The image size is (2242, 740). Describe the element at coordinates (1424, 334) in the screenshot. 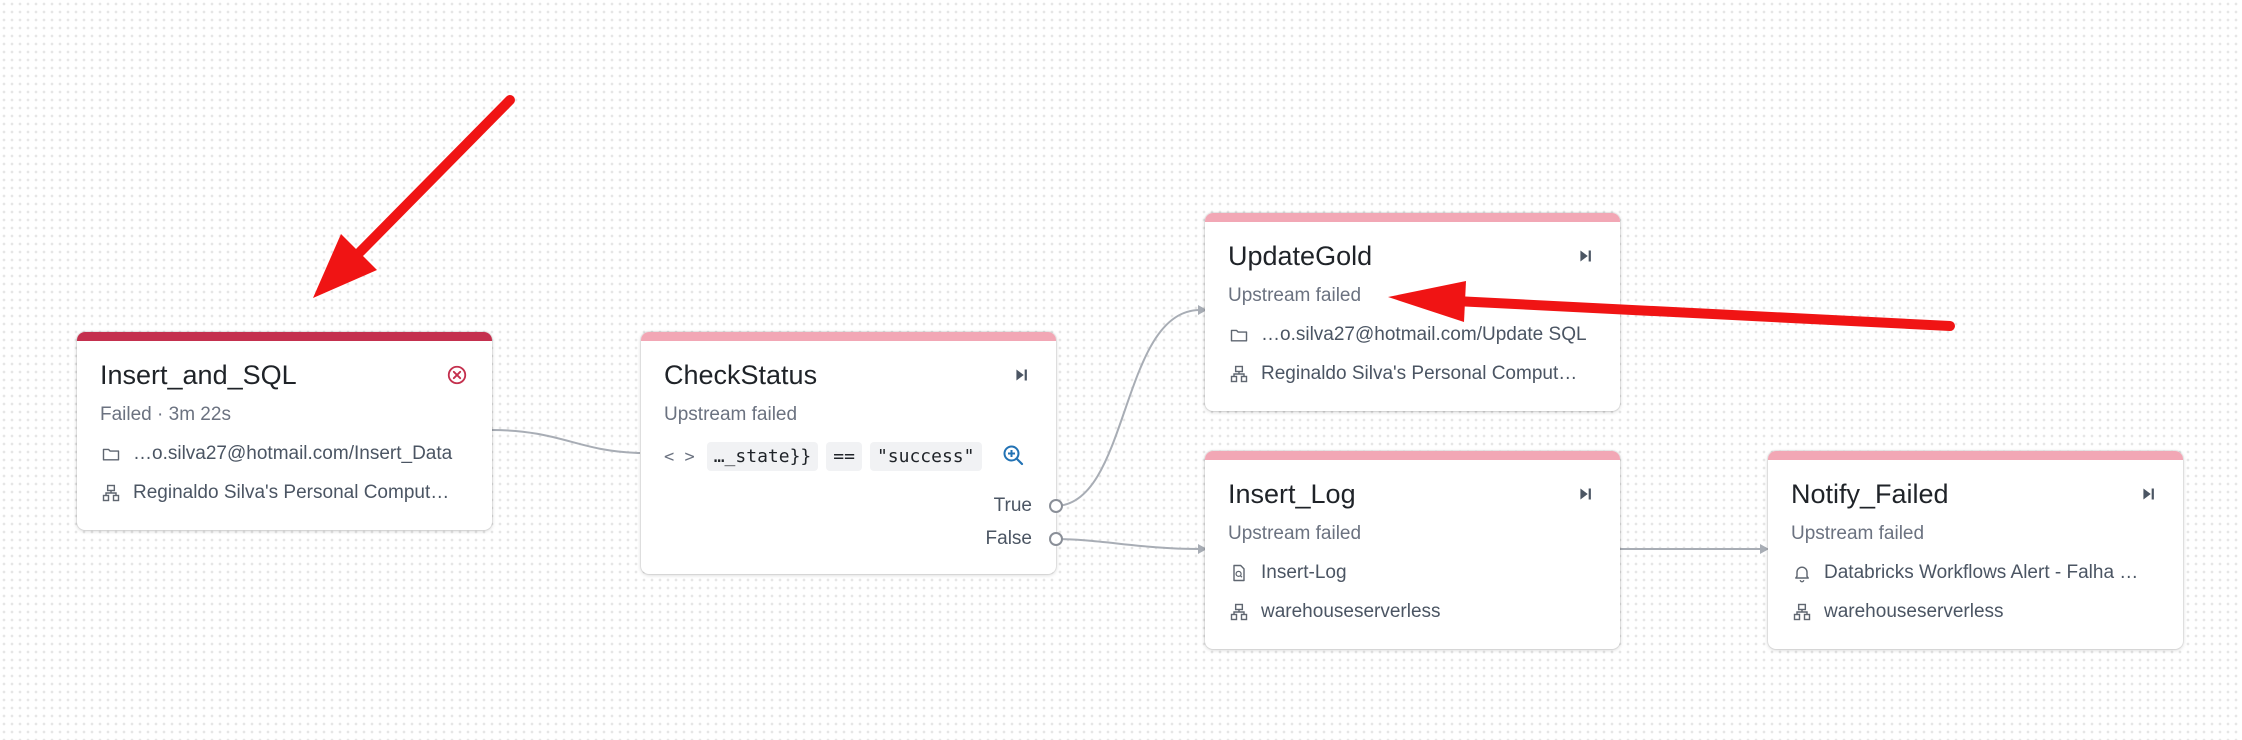

I see `notebook-path: …o.silva27@hotmail.com/Update SQL` at that location.